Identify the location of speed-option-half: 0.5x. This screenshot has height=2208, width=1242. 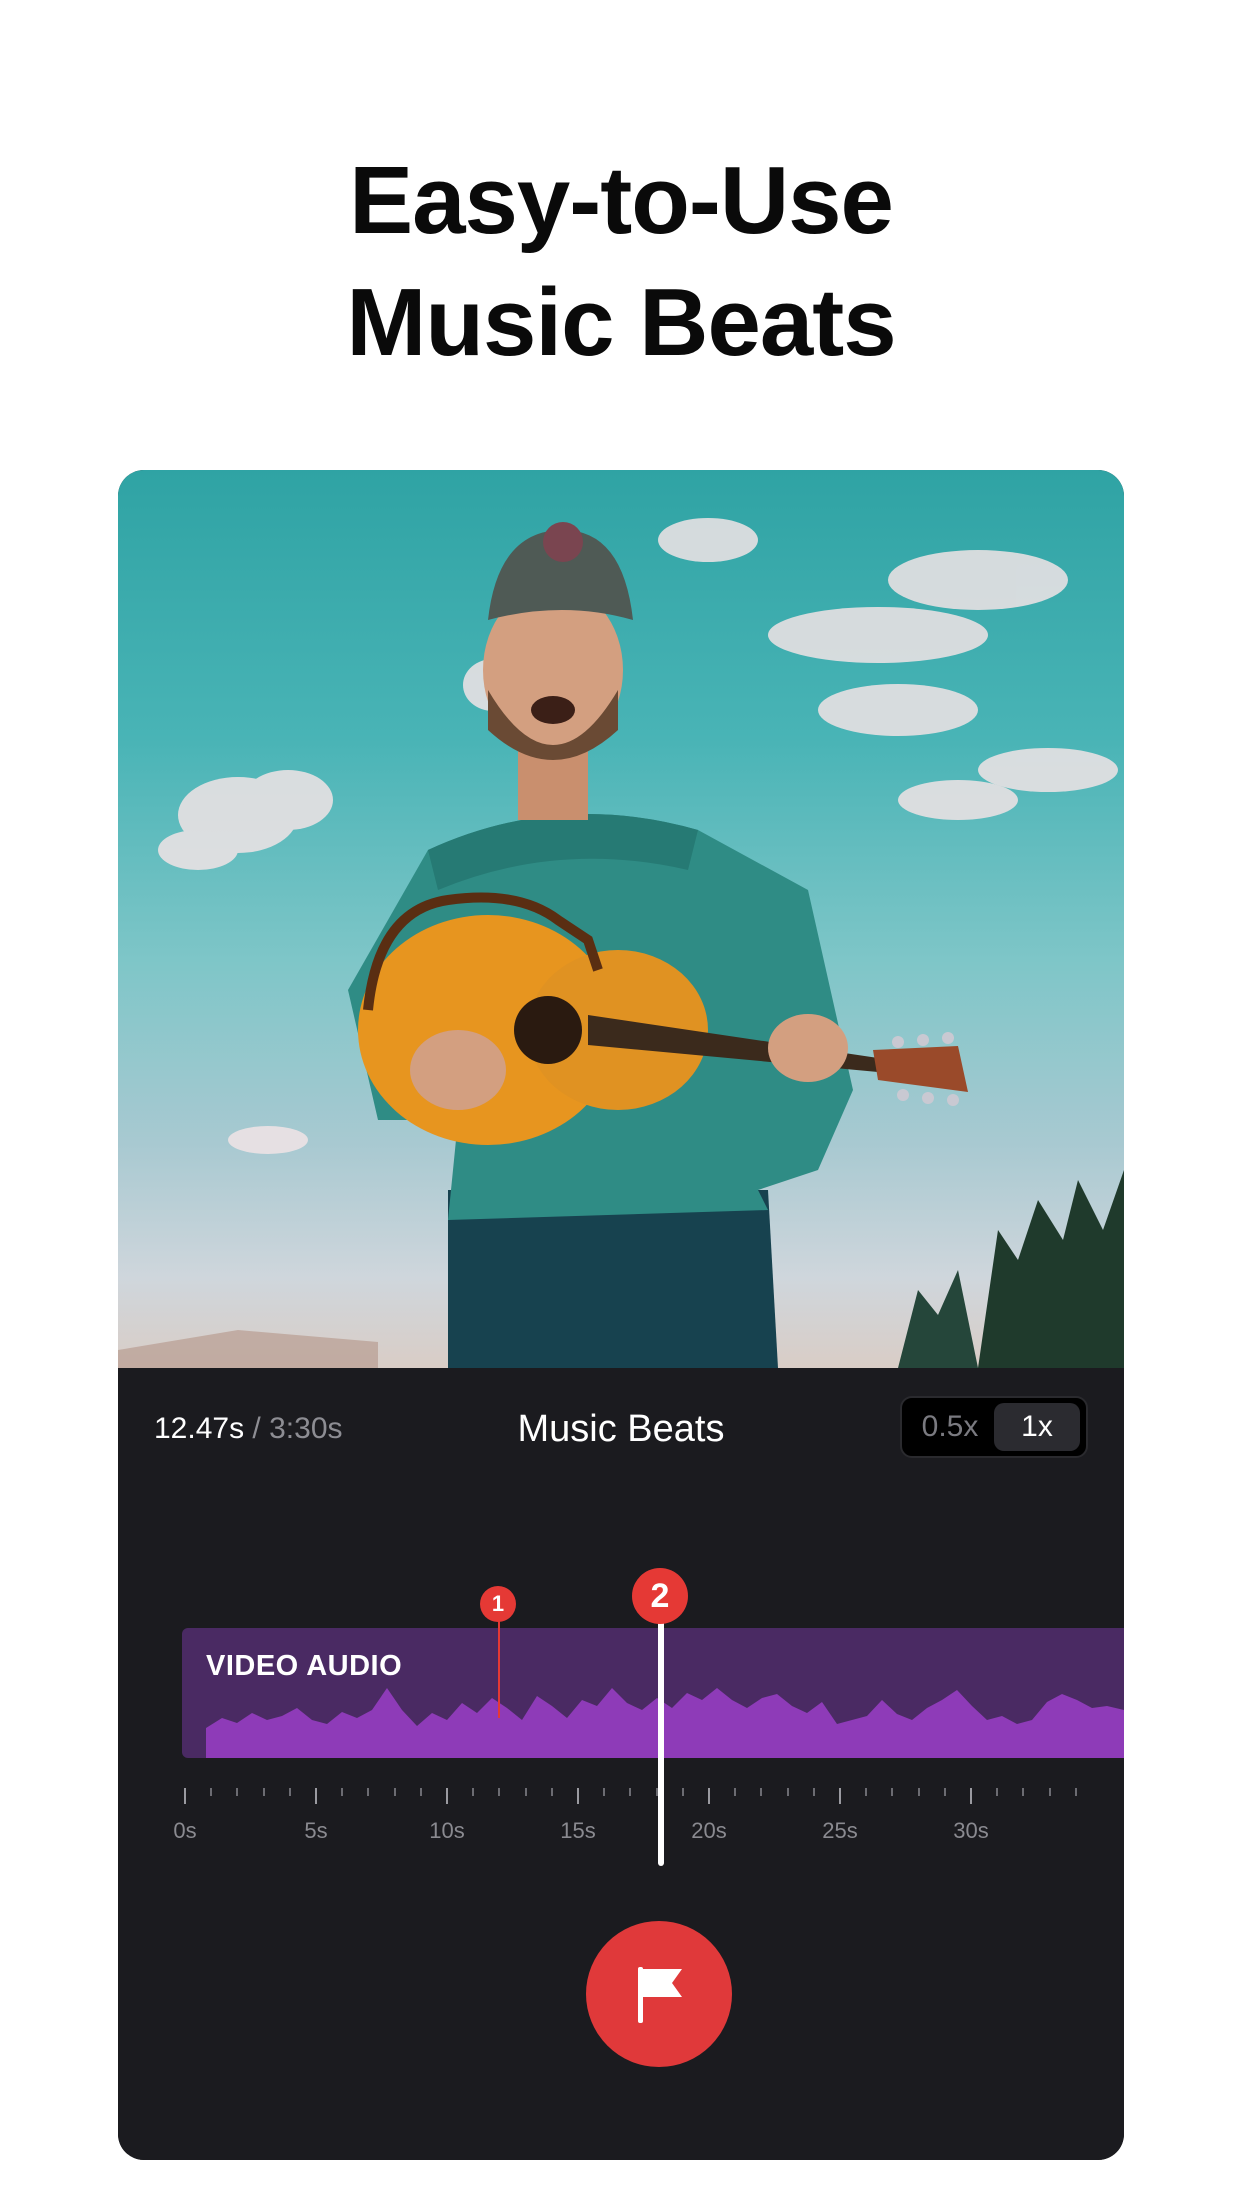
(950, 1427).